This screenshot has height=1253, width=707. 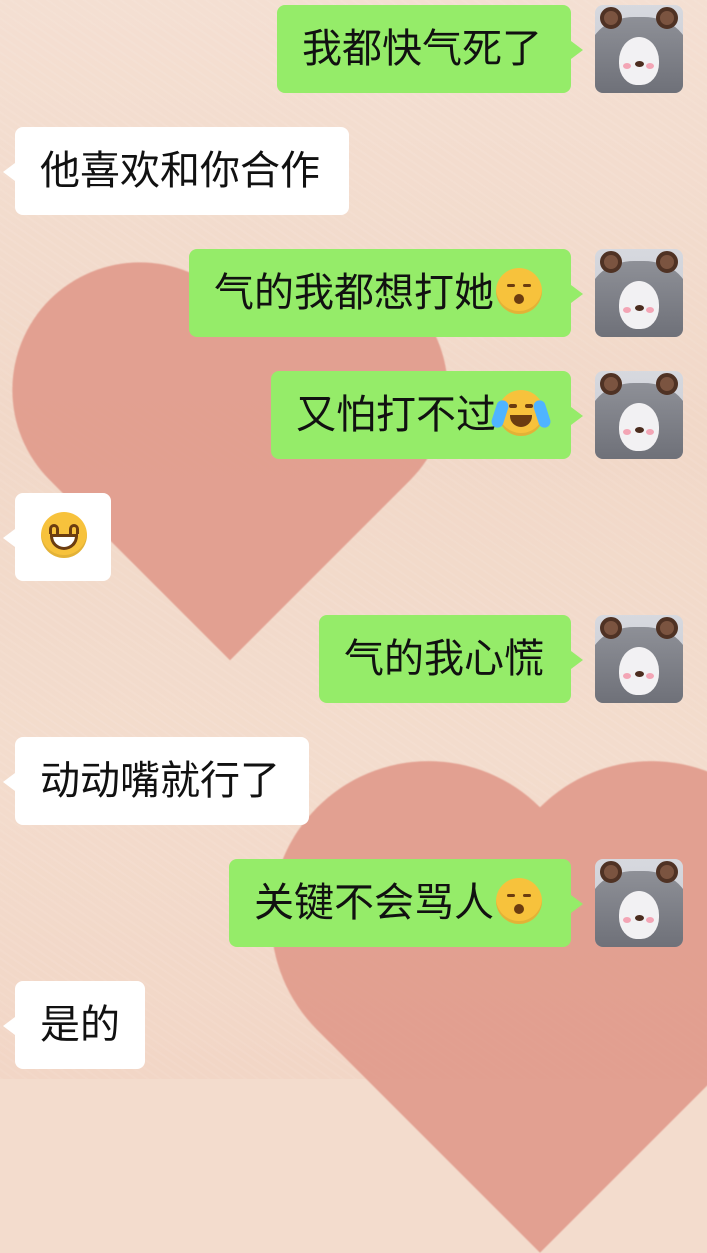 I want to click on outgoing-message-bubble: 气的我都想打她, so click(x=386, y=293).